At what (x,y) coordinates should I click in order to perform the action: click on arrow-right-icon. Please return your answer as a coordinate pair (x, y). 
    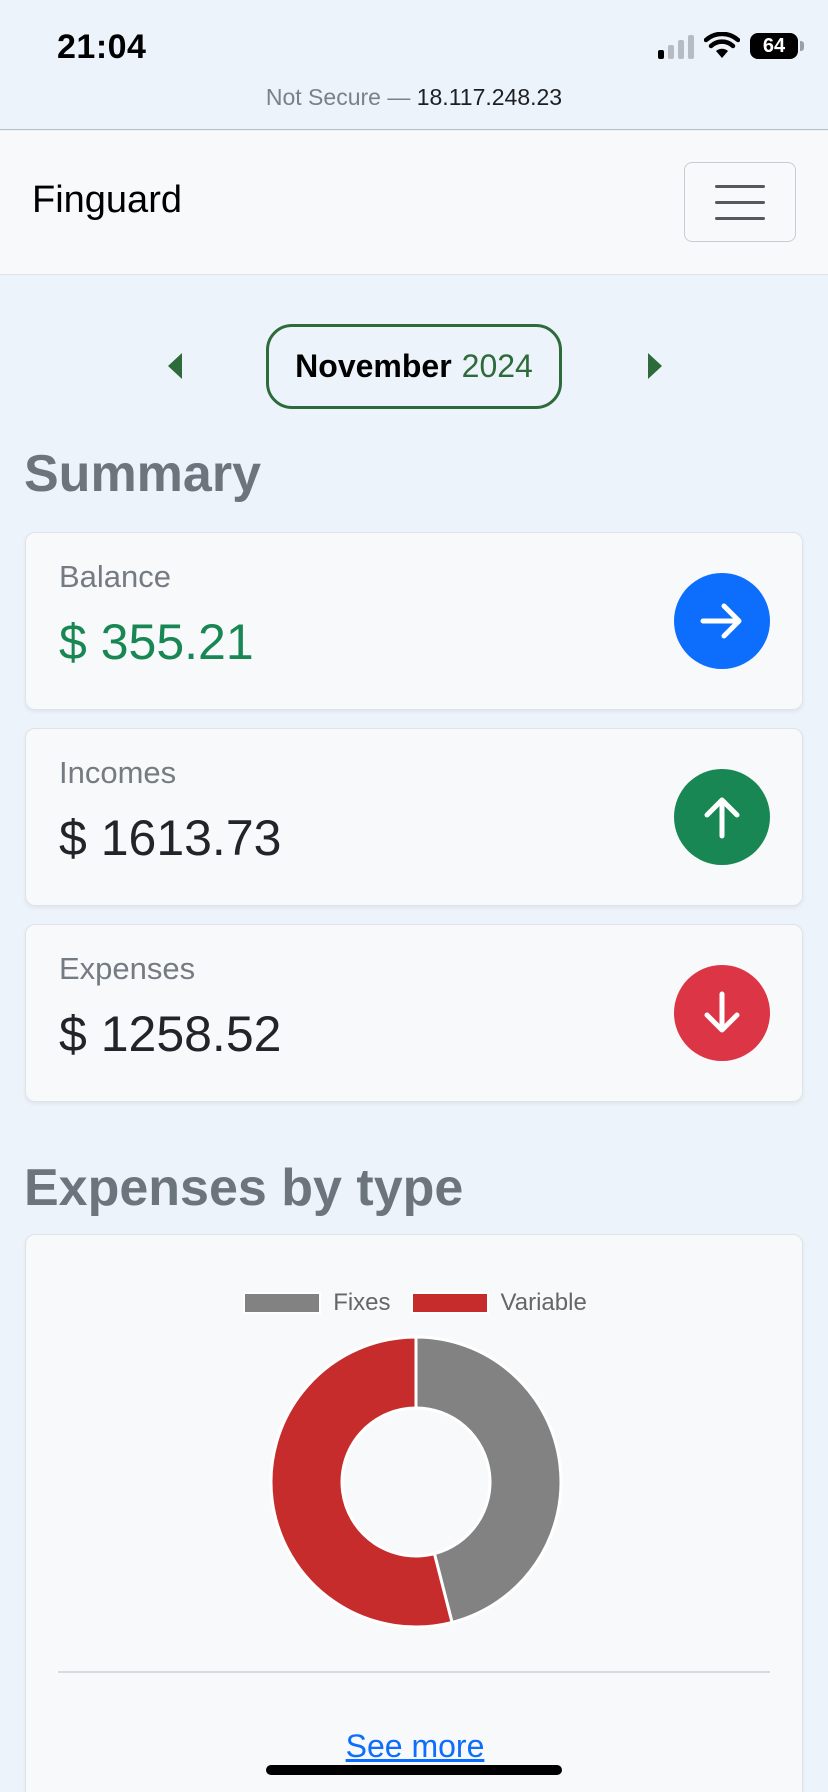
    Looking at the image, I should click on (721, 621).